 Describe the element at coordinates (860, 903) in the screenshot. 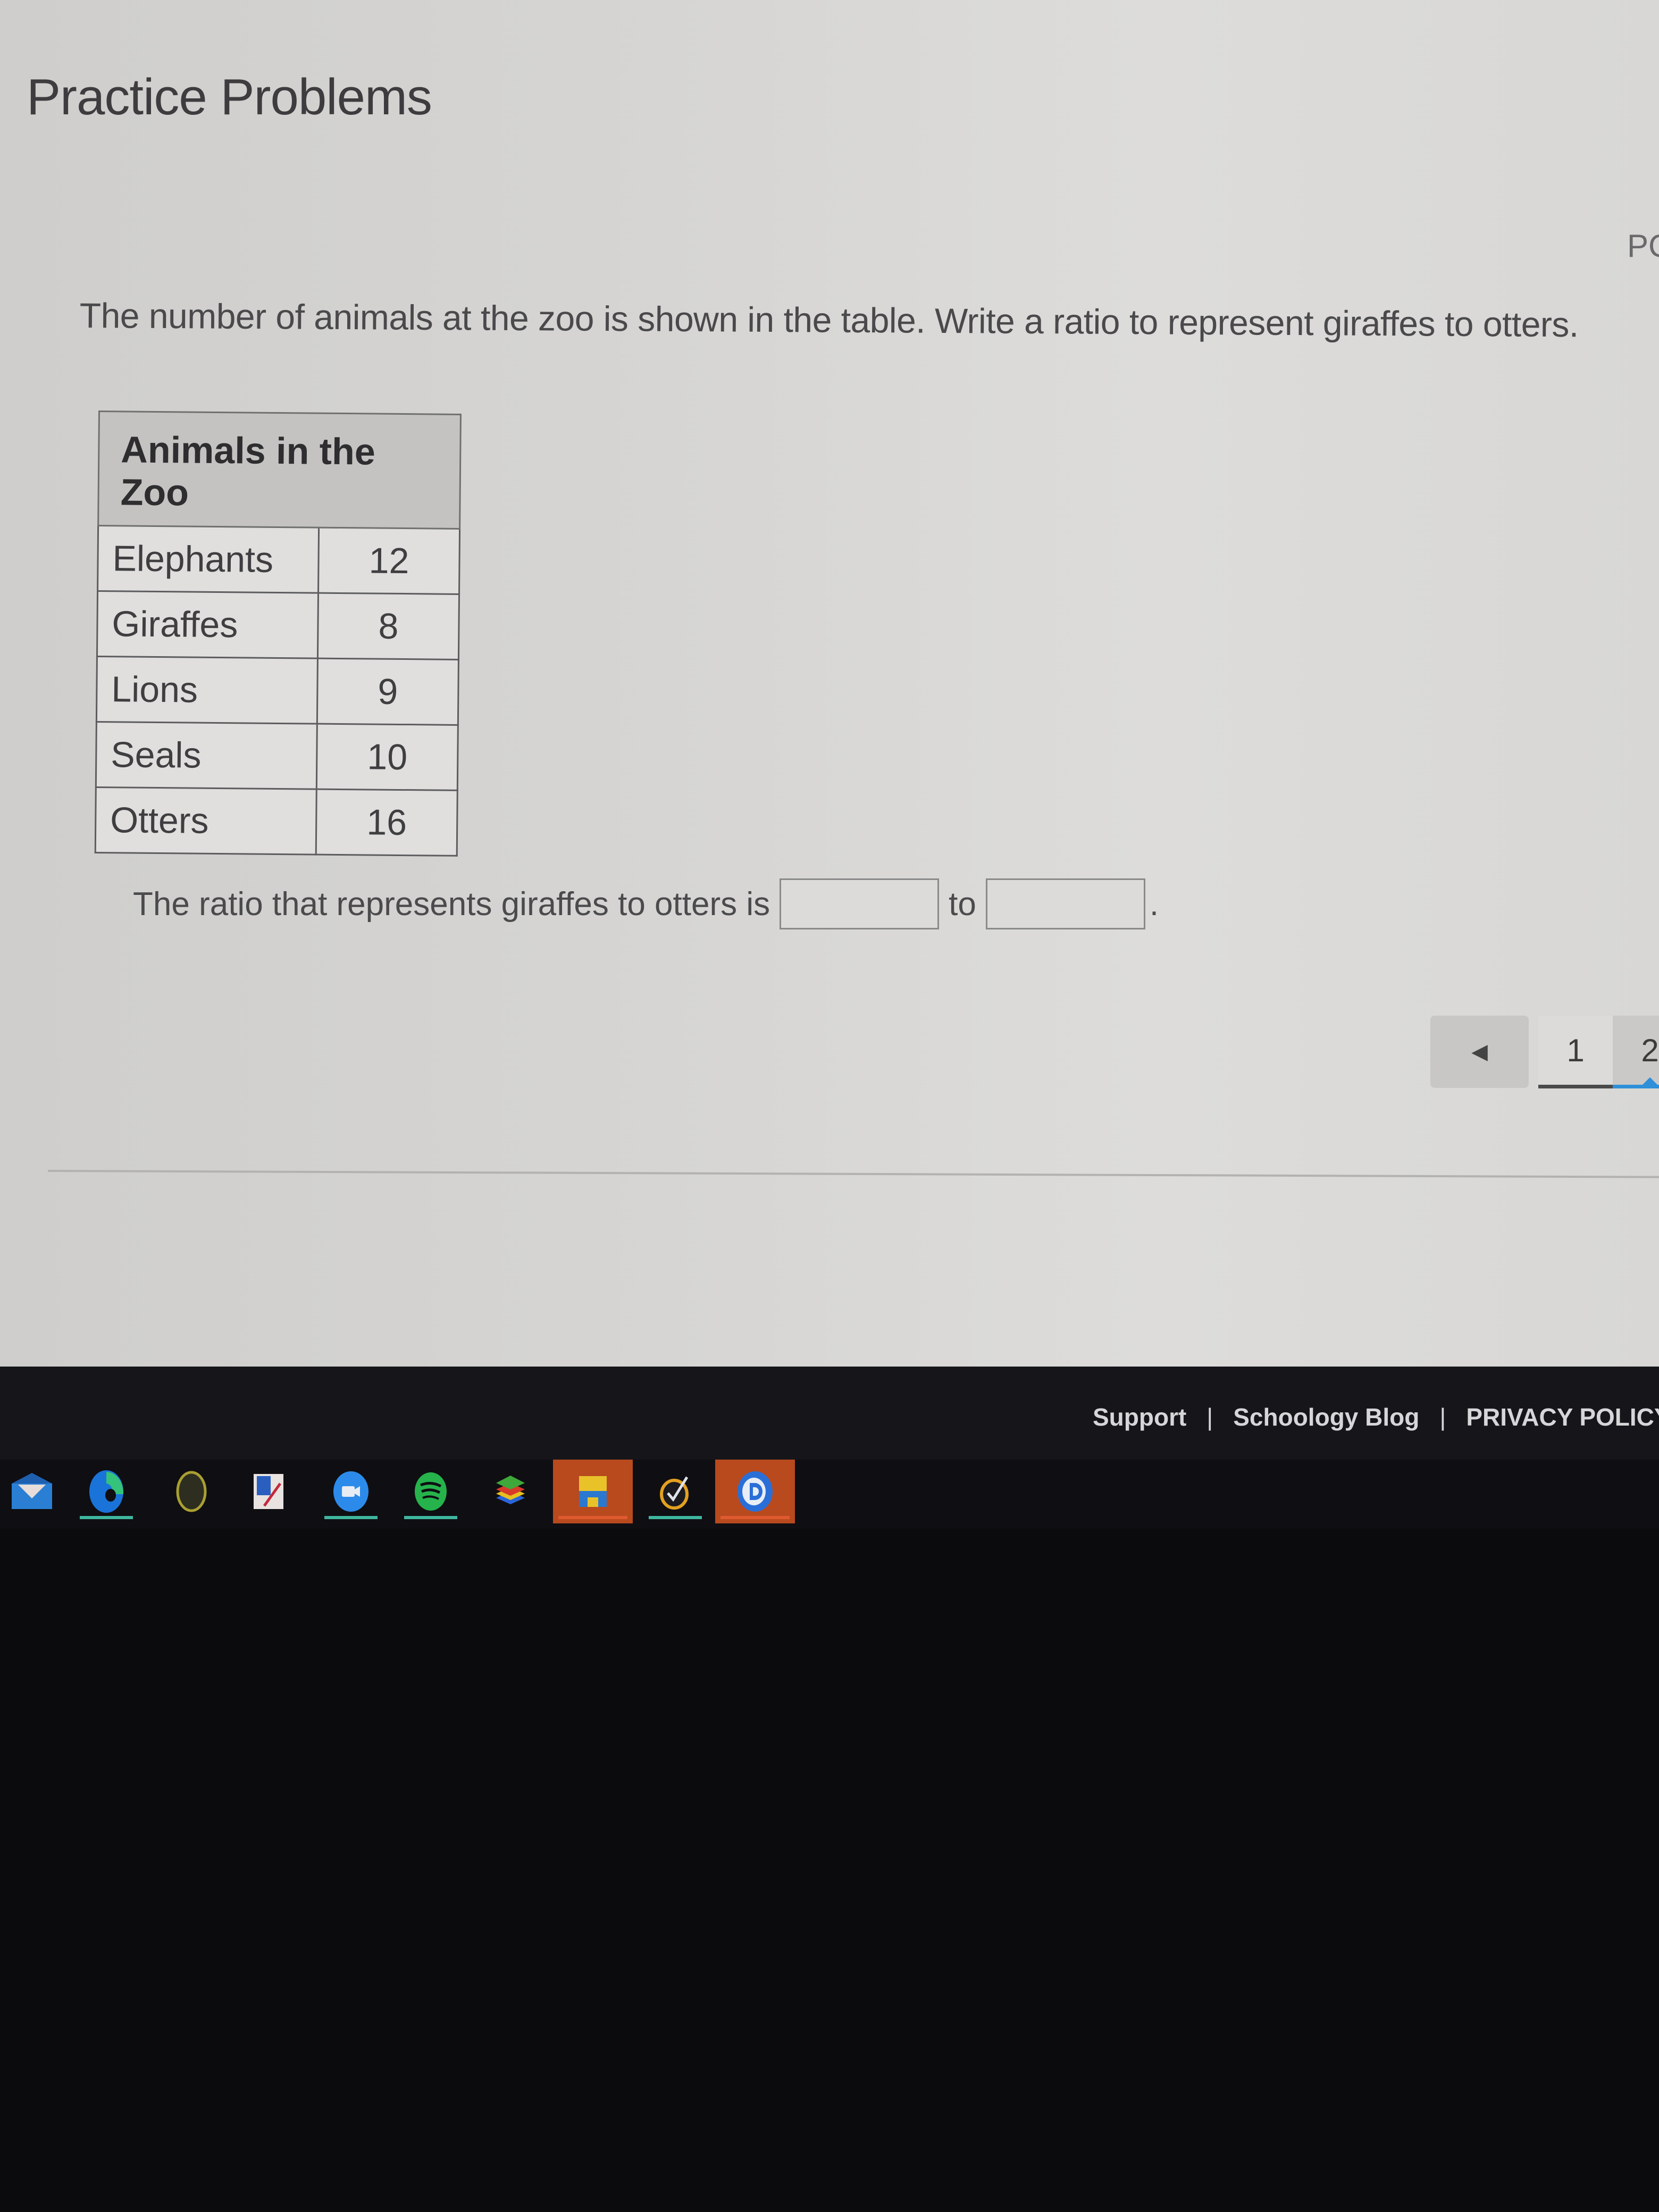

I see `giraffes-answer-input` at that location.